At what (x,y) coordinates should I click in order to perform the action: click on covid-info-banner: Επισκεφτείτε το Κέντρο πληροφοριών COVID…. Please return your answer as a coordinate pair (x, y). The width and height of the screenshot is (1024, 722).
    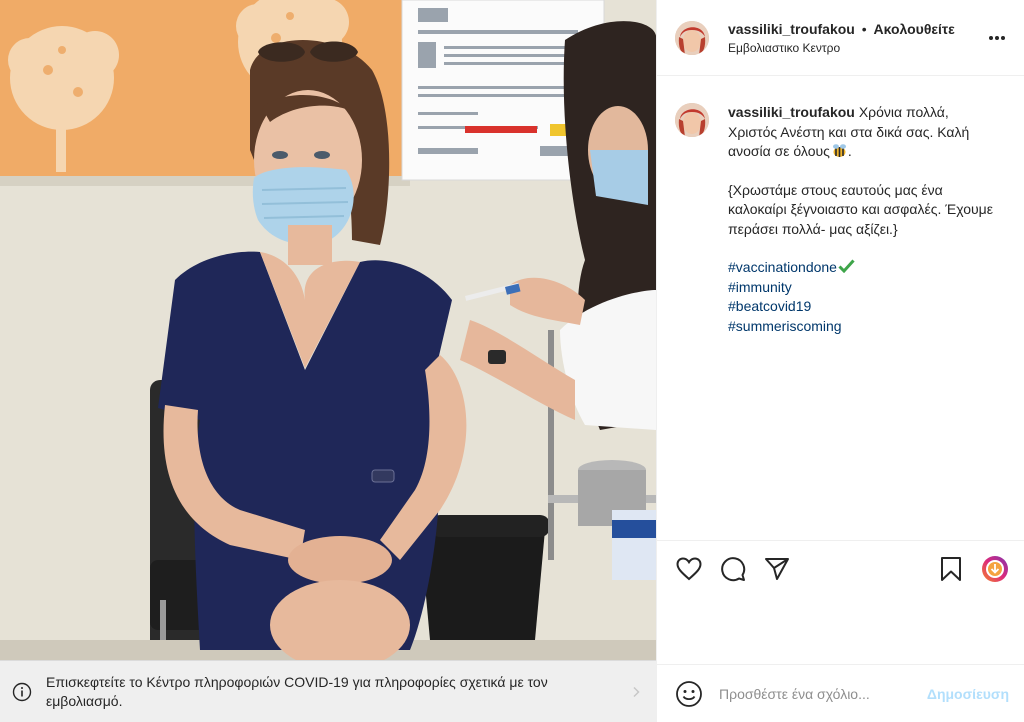
    Looking at the image, I should click on (328, 691).